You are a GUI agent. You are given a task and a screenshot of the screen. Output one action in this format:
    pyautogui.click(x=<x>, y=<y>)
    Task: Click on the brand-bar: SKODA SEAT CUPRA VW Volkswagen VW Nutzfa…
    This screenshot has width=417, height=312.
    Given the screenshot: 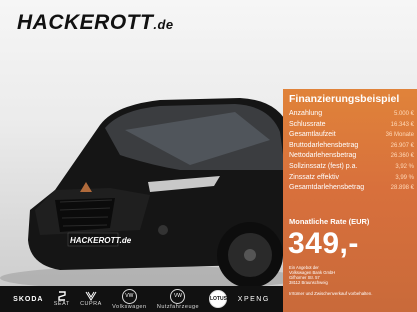 What is the action you would take?
    pyautogui.click(x=141, y=299)
    